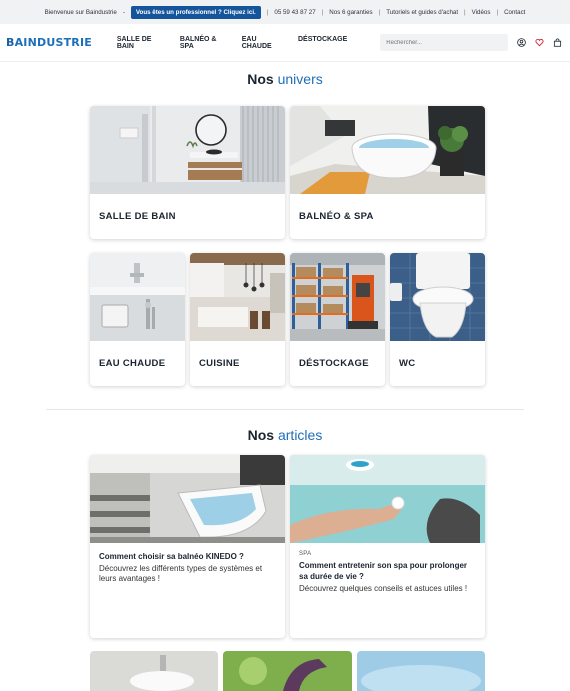 This screenshot has width=570, height=691. Describe the element at coordinates (300, 79) in the screenshot. I see `univers-title-accent: univers` at that location.